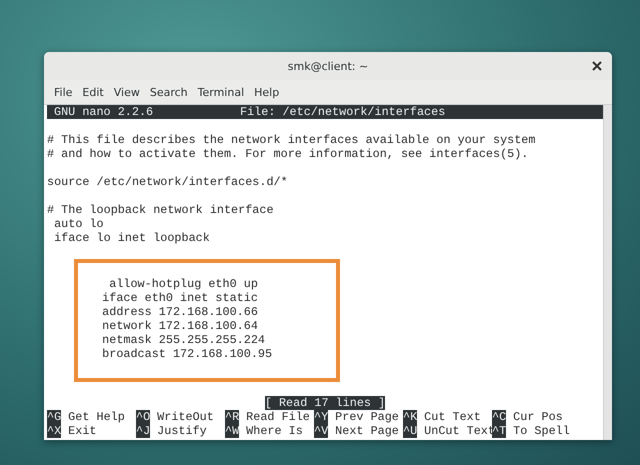 The width and height of the screenshot is (640, 465). What do you see at coordinates (180, 312) in the screenshot?
I see `code-line: address 172.168.100.66` at bounding box center [180, 312].